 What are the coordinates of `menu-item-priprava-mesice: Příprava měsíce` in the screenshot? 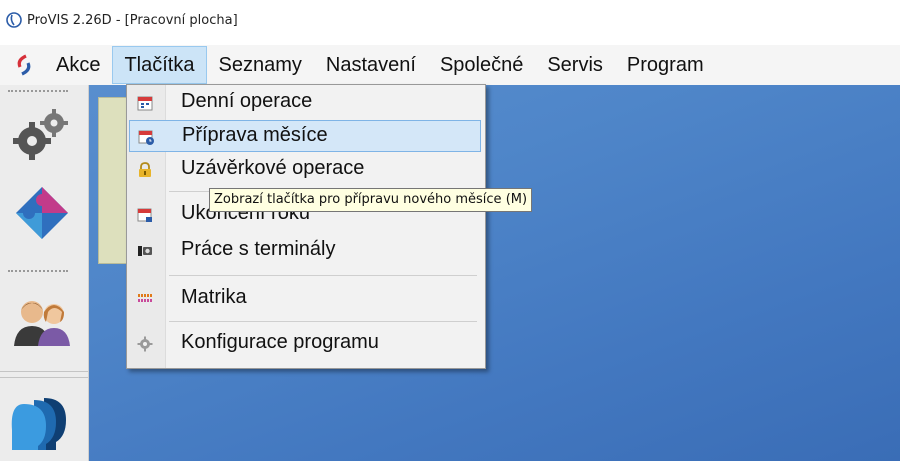 It's located at (305, 136).